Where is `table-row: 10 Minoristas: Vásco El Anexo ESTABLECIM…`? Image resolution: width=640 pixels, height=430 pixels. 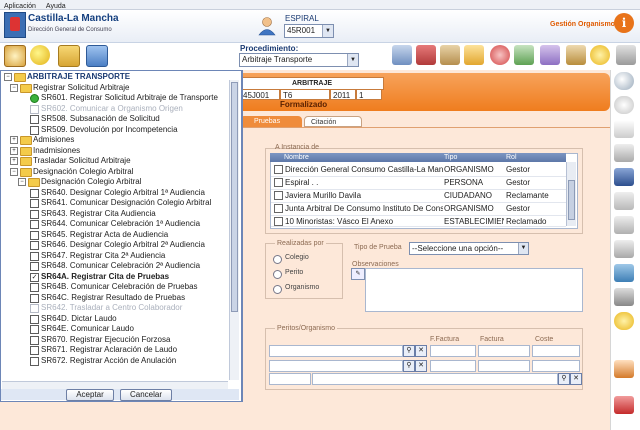 table-row: 10 Minoristas: Vásco El Anexo ESTABLECIM… is located at coordinates (418, 221).